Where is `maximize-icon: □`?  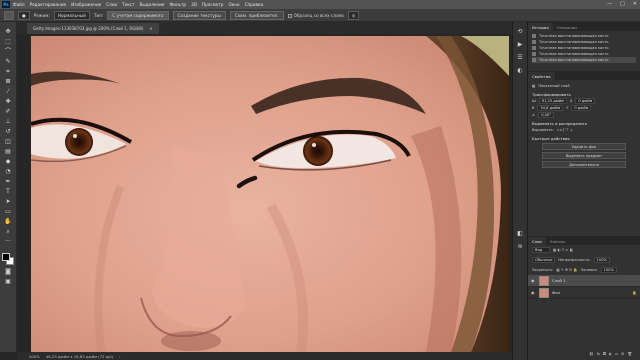 maximize-icon: □ is located at coordinates (622, 4).